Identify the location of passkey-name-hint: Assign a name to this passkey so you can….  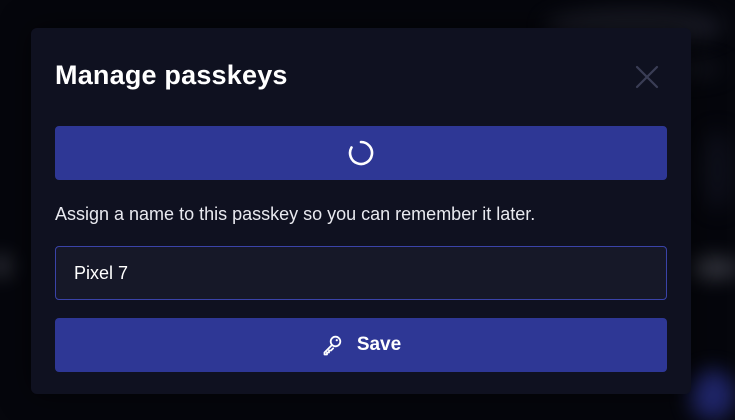
(295, 214).